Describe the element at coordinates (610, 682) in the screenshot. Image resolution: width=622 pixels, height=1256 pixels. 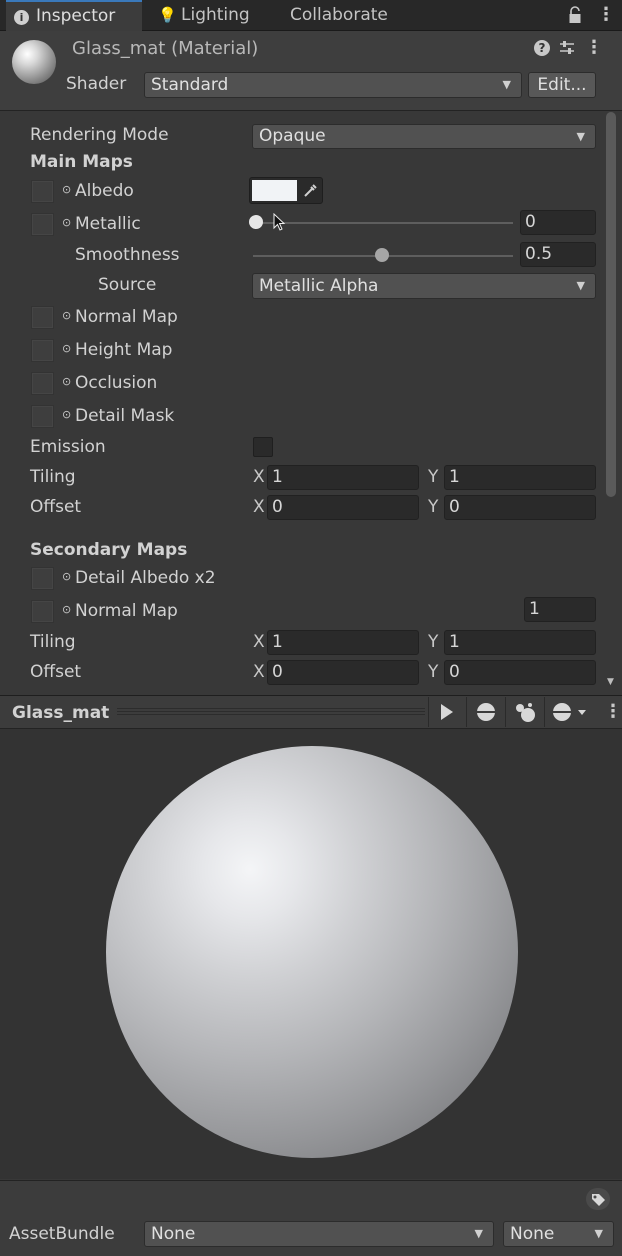
I see `scroll-down-arrow-icon: ▼` at that location.